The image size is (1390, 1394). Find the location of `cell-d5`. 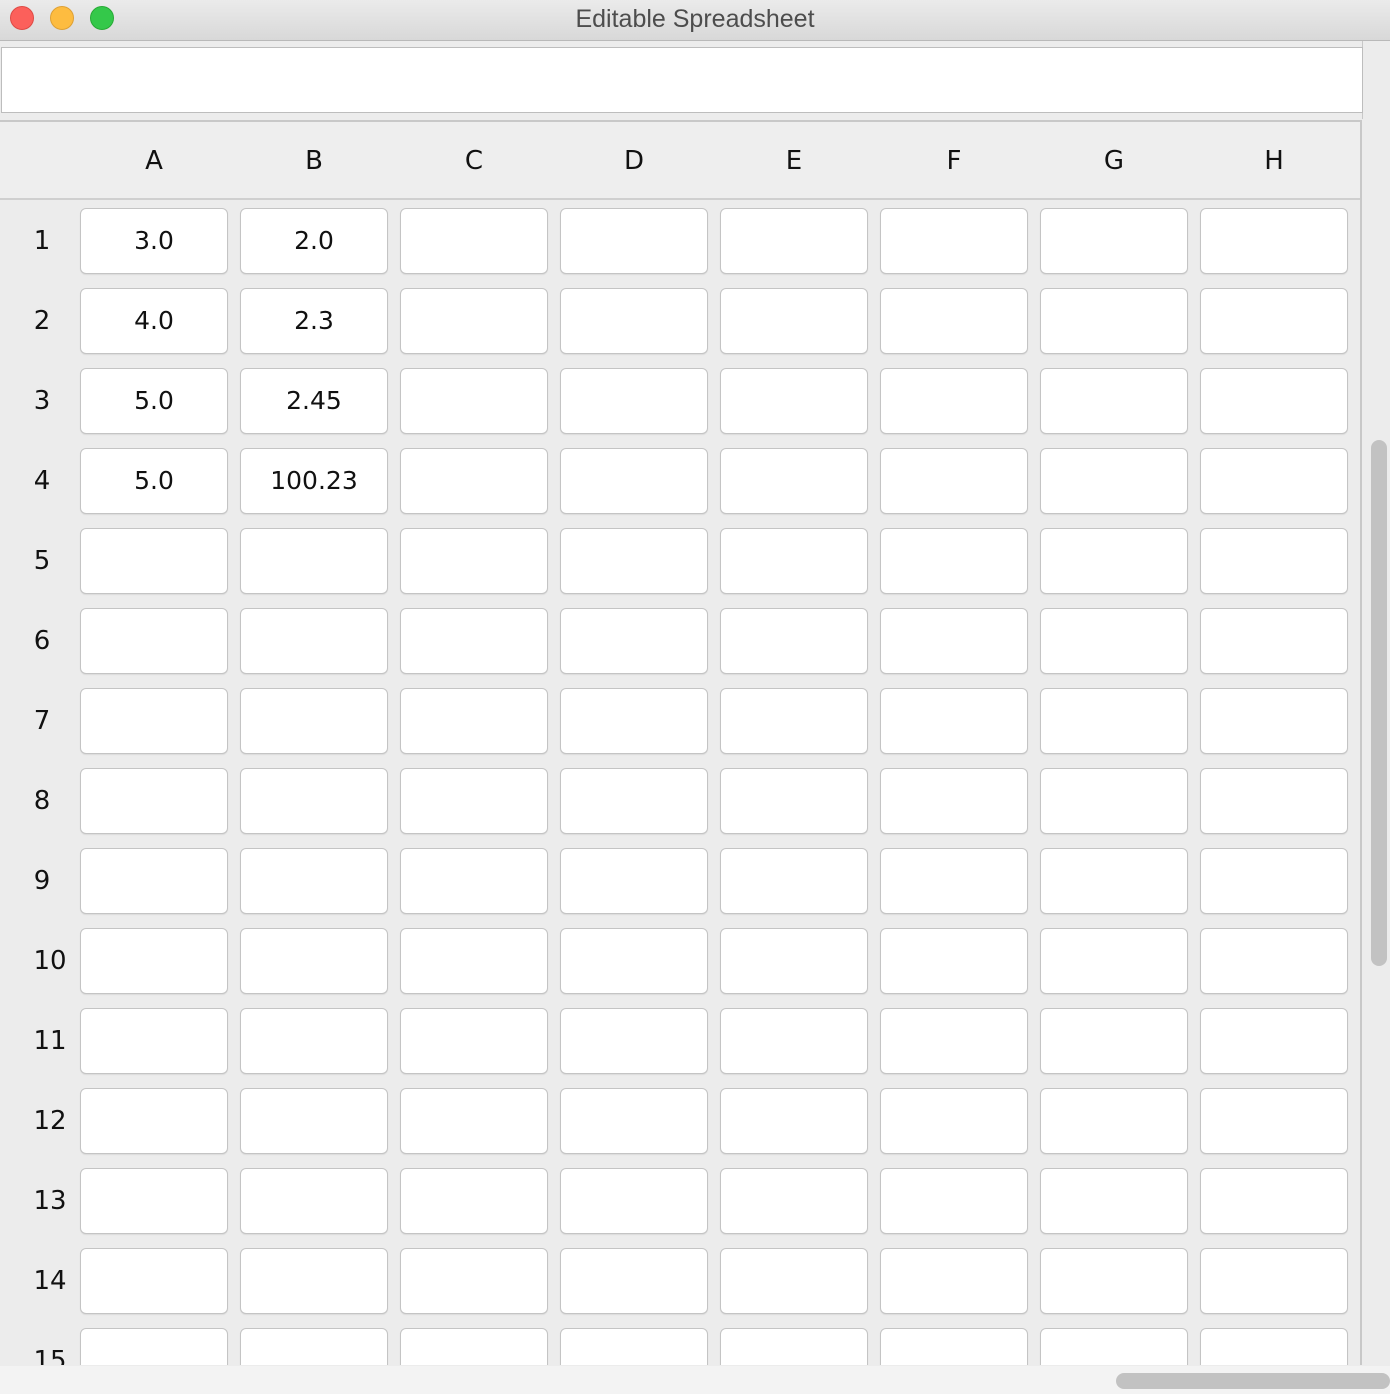

cell-d5 is located at coordinates (634, 561).